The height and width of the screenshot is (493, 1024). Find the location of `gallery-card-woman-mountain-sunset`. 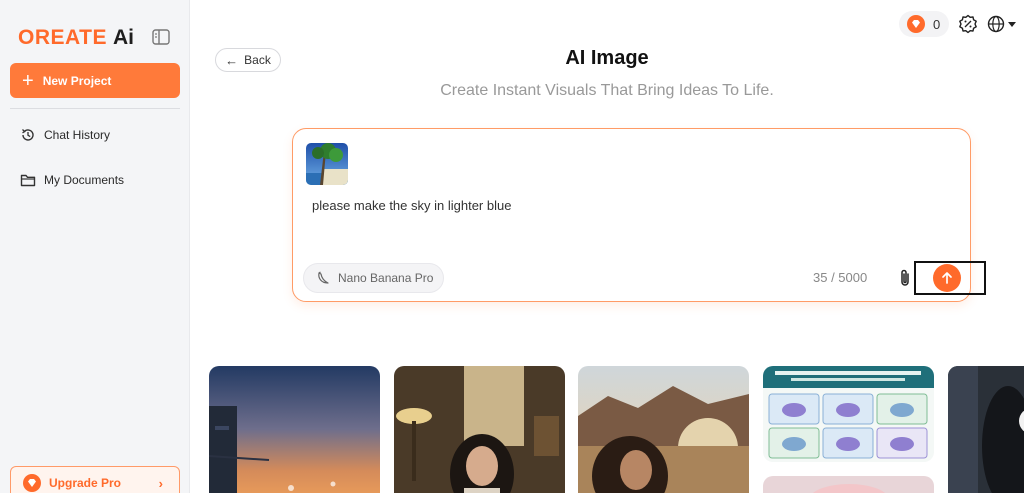

gallery-card-woman-mountain-sunset is located at coordinates (663, 429).